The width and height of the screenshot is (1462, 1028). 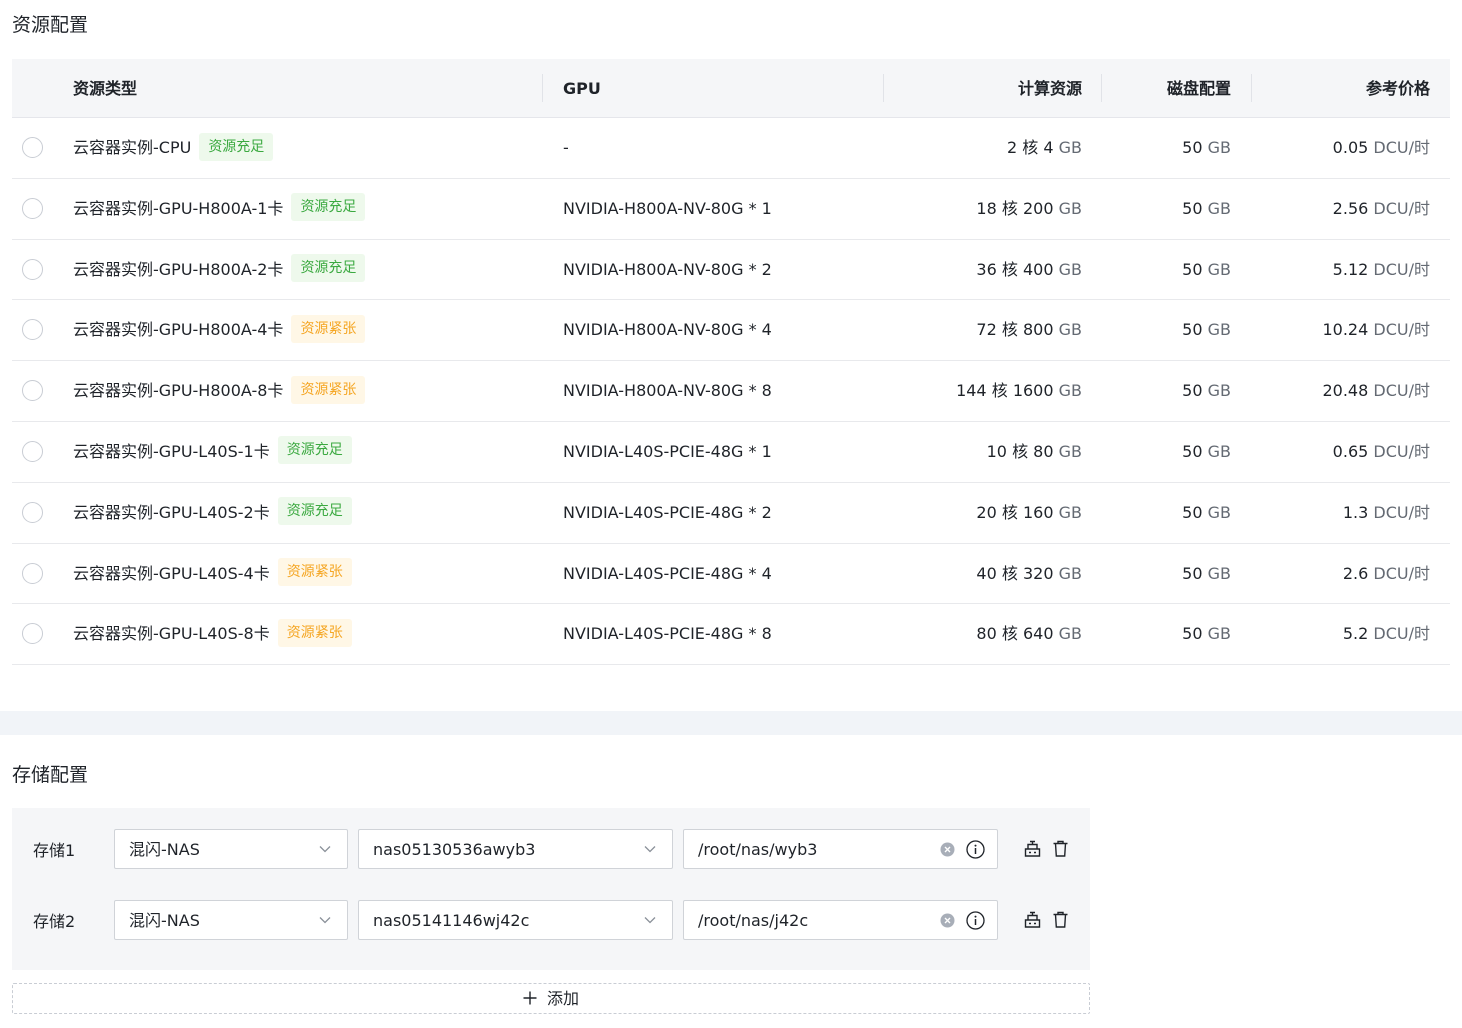 What do you see at coordinates (1034, 452) in the screenshot?
I see `compute-cell: 10 核 80 GB` at bounding box center [1034, 452].